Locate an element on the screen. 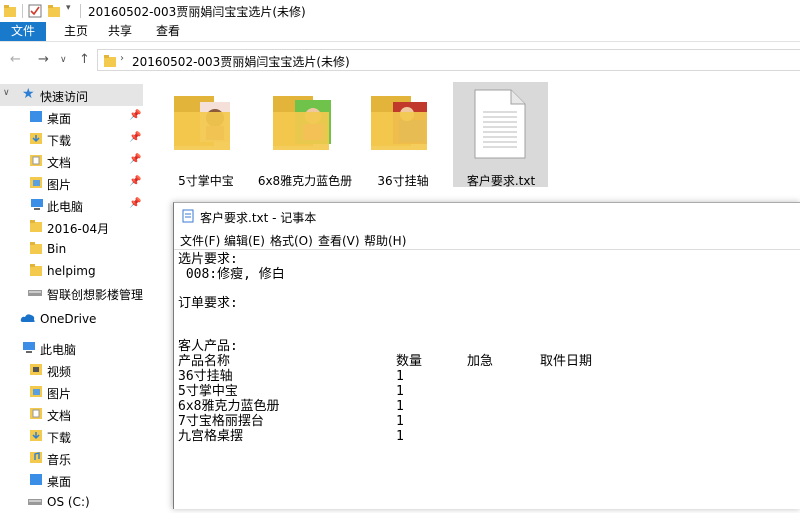  videos-folder-icon is located at coordinates (36, 369).